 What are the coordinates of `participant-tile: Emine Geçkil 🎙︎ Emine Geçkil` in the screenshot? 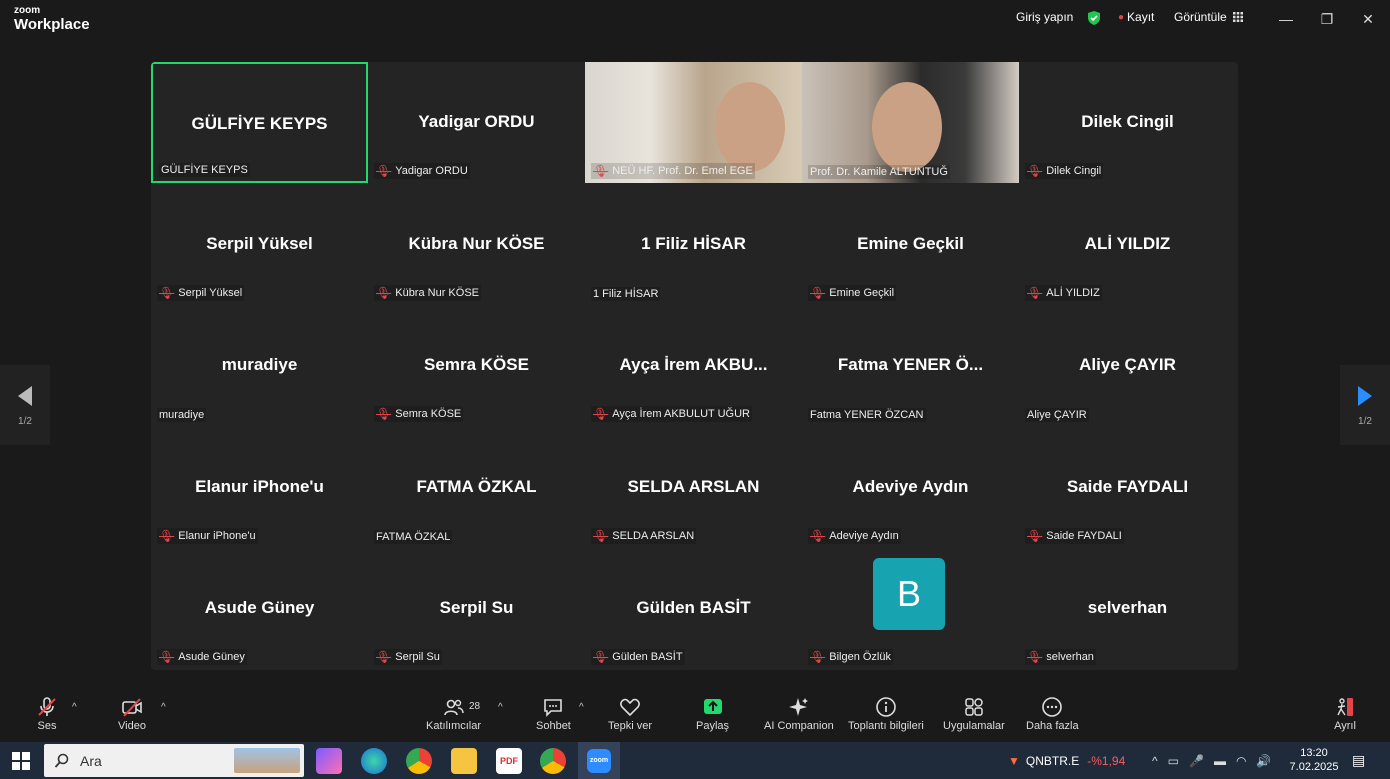 It's located at (910, 244).